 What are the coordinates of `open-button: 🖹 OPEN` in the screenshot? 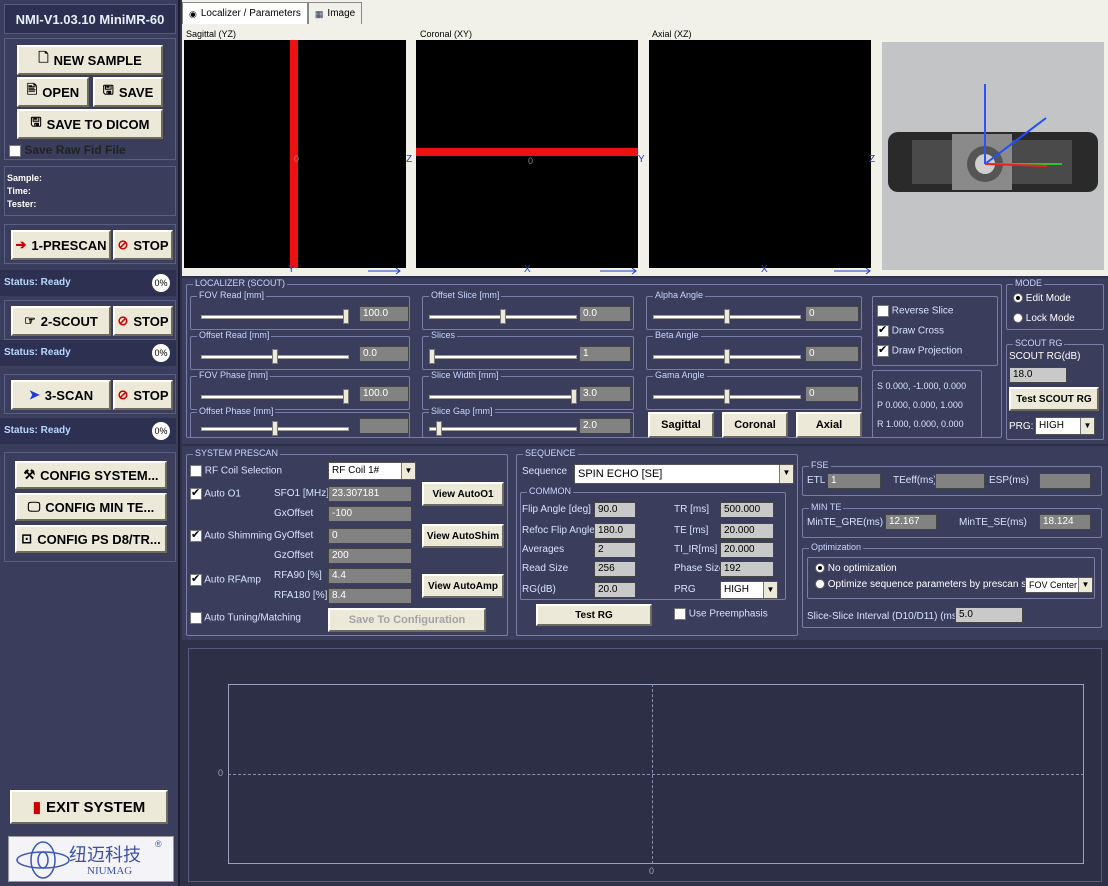 It's located at (53, 92).